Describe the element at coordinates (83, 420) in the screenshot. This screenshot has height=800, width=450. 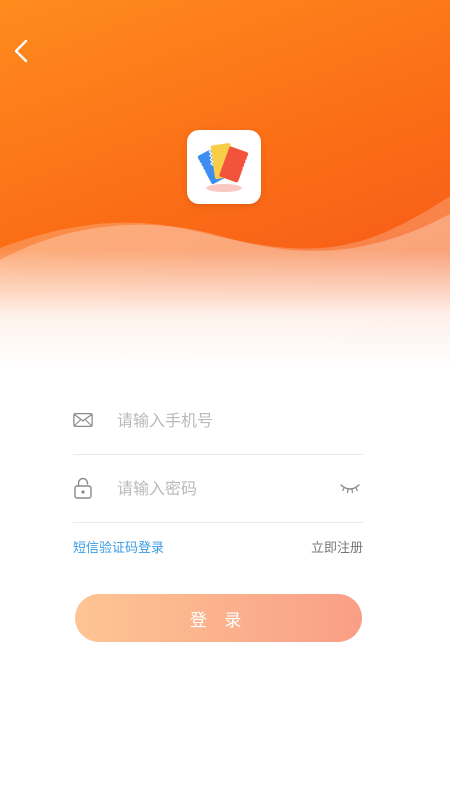
I see `mail-icon` at that location.